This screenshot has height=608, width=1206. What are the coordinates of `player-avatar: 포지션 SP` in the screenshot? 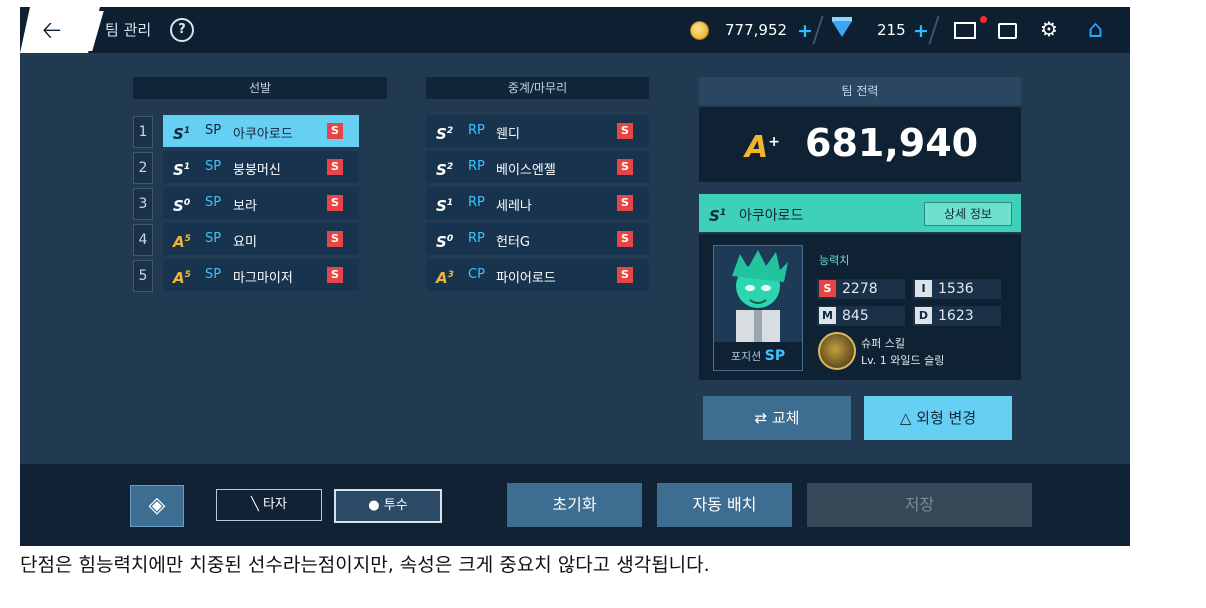 It's located at (758, 308).